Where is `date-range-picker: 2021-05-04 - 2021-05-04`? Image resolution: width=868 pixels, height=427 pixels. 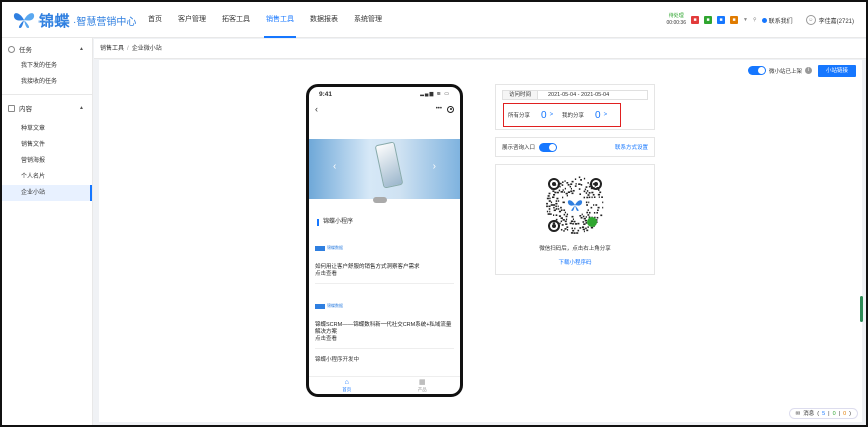 date-range-picker: 2021-05-04 - 2021-05-04 is located at coordinates (593, 95).